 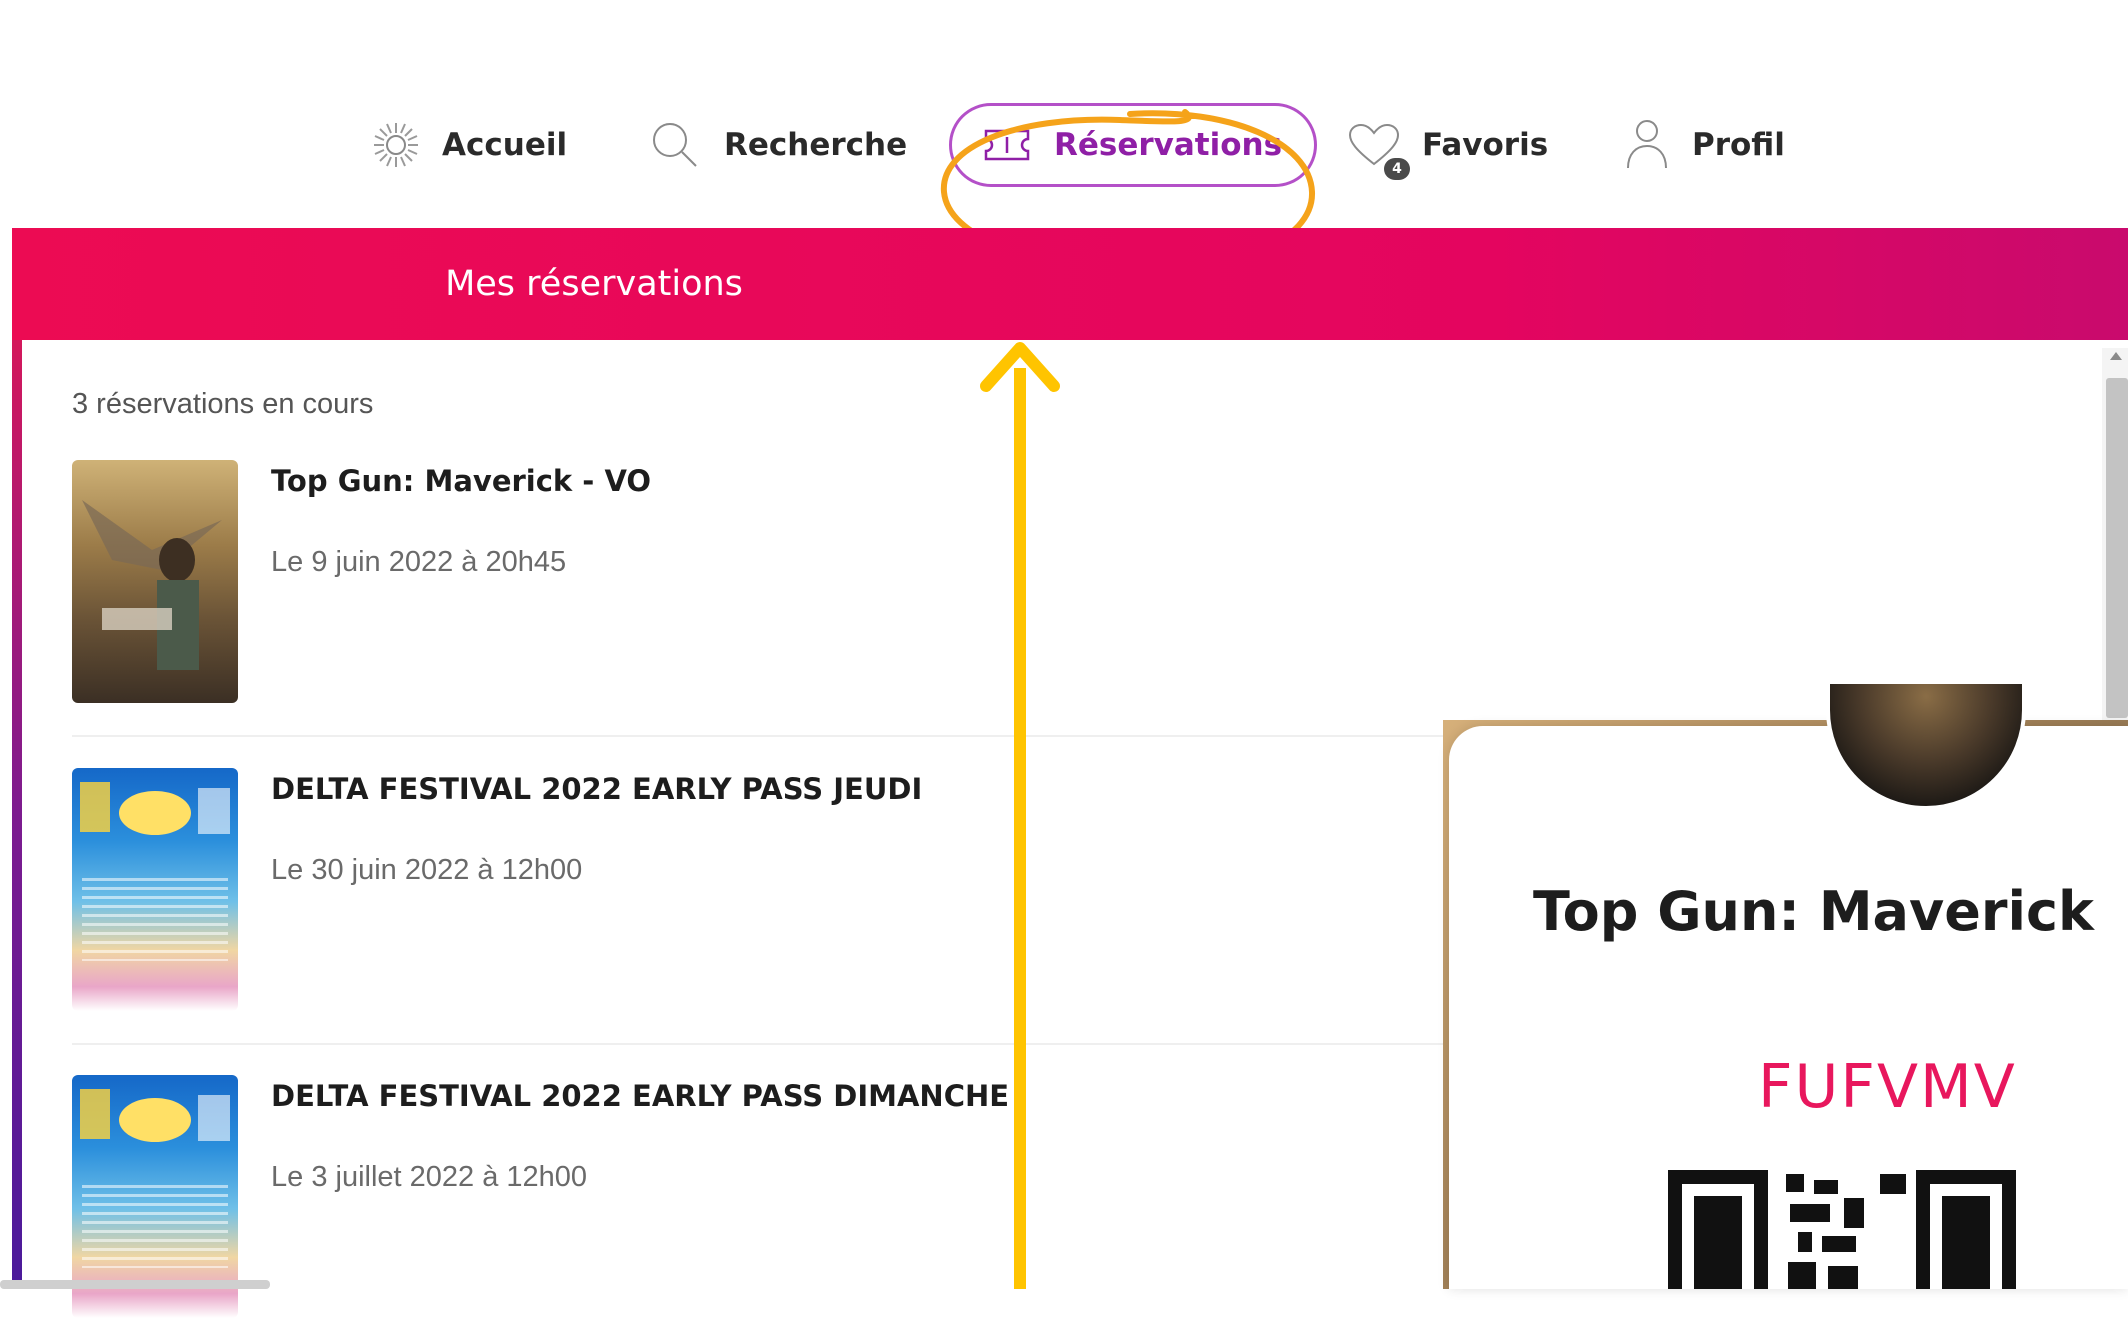 I want to click on ticket-code: FUFVMV, so click(x=1887, y=1087).